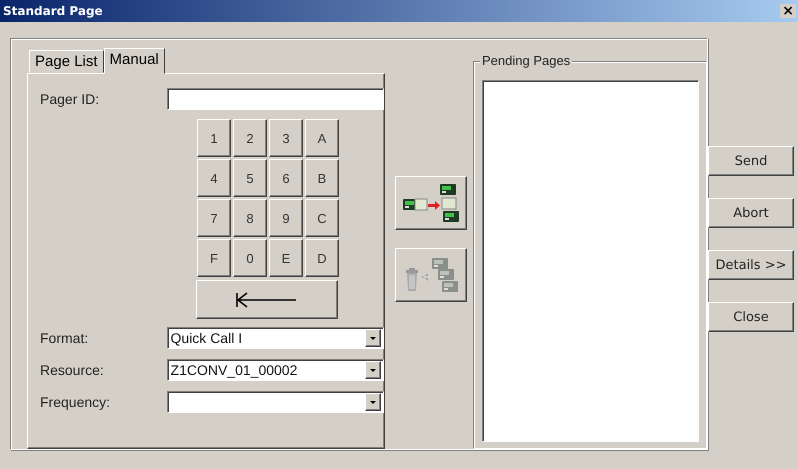  I want to click on tab: Page List, so click(66, 61).